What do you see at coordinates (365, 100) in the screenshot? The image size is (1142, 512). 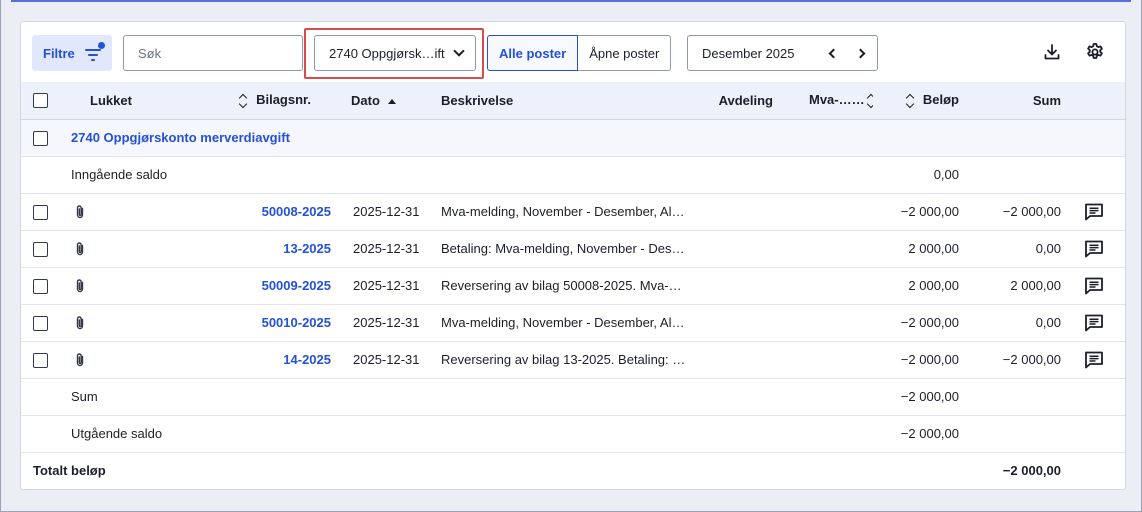 I see `col-date-label: Dato` at bounding box center [365, 100].